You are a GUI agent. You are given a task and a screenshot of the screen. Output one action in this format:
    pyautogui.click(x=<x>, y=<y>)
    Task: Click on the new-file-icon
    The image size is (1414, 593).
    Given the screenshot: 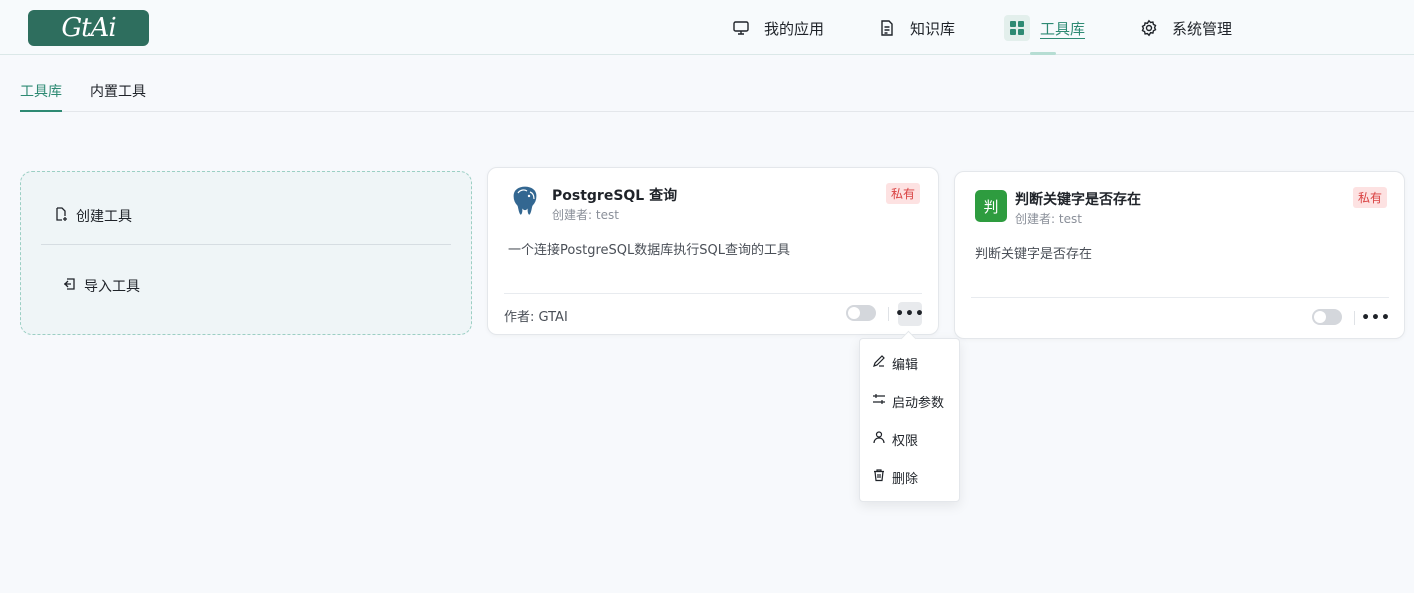 What is the action you would take?
    pyautogui.click(x=61, y=216)
    